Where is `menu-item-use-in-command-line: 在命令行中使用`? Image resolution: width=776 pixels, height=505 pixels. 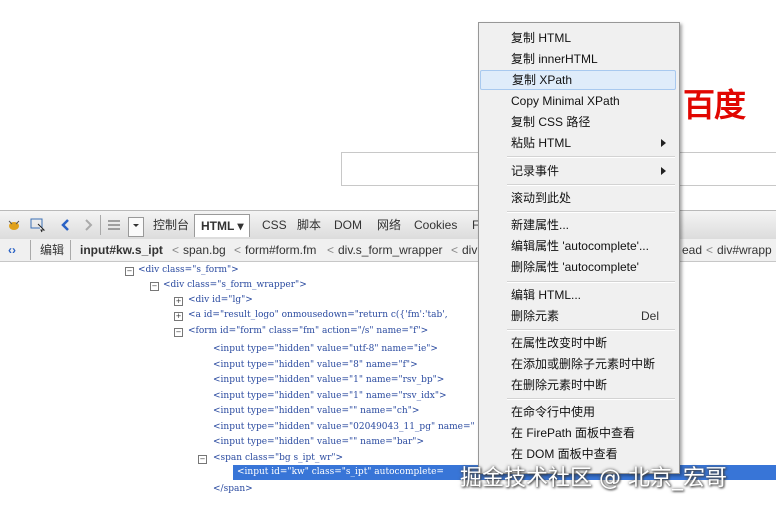 menu-item-use-in-command-line: 在命令行中使用 is located at coordinates (578, 412).